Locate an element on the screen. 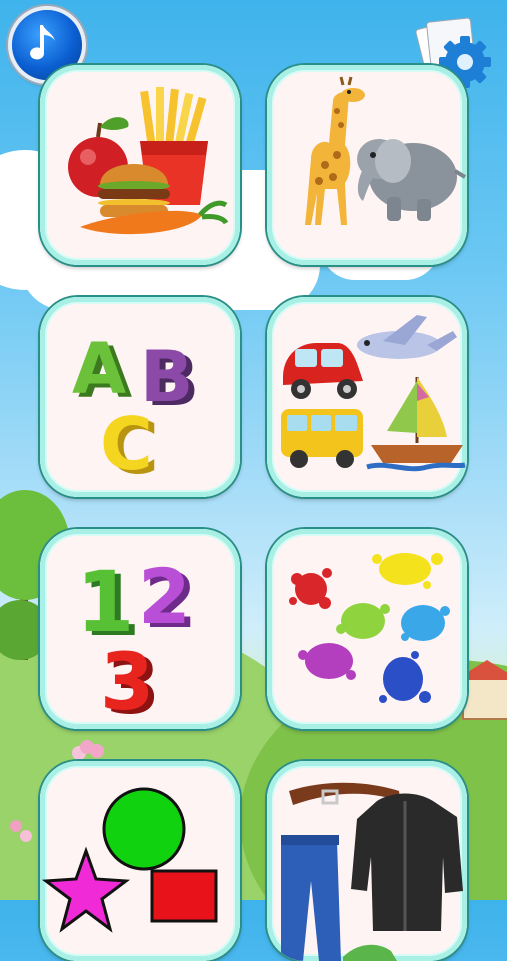 Image resolution: width=507 pixels, height=961 pixels. category-tile-vehicles is located at coordinates (367, 397).